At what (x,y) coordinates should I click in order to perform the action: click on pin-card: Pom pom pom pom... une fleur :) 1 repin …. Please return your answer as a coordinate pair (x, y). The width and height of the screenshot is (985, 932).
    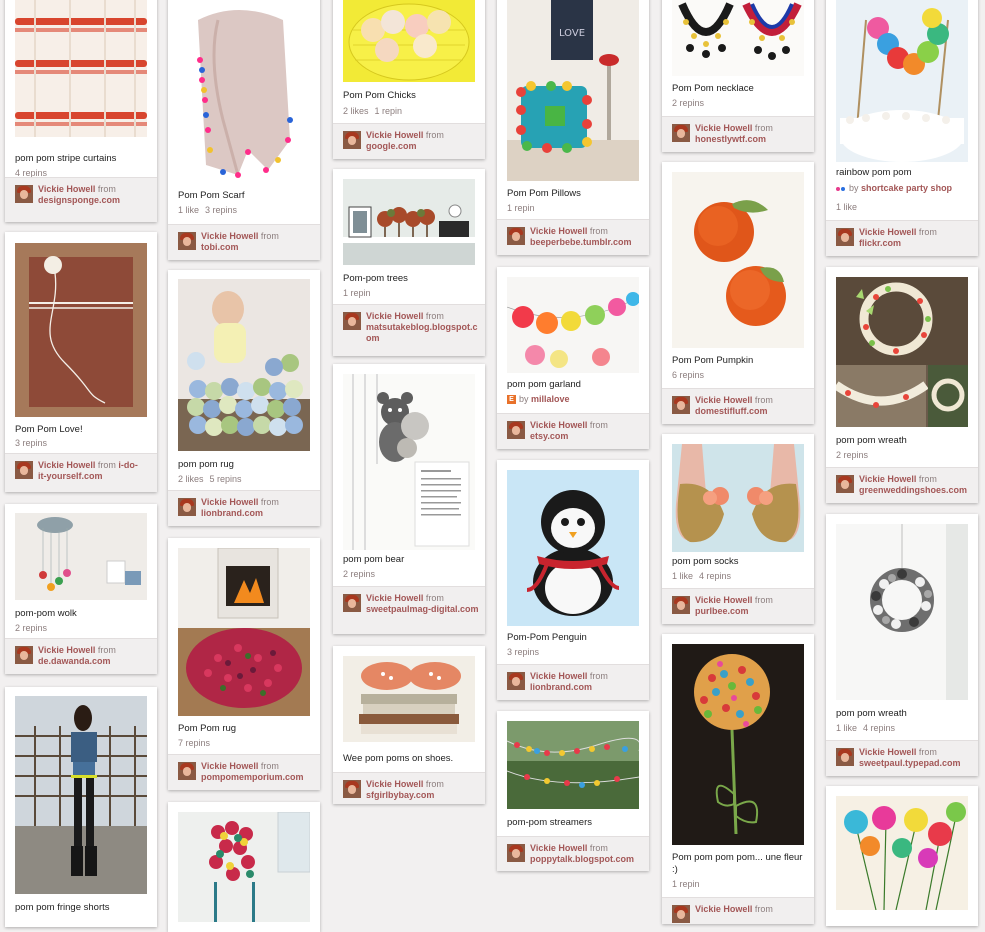
    Looking at the image, I should click on (738, 779).